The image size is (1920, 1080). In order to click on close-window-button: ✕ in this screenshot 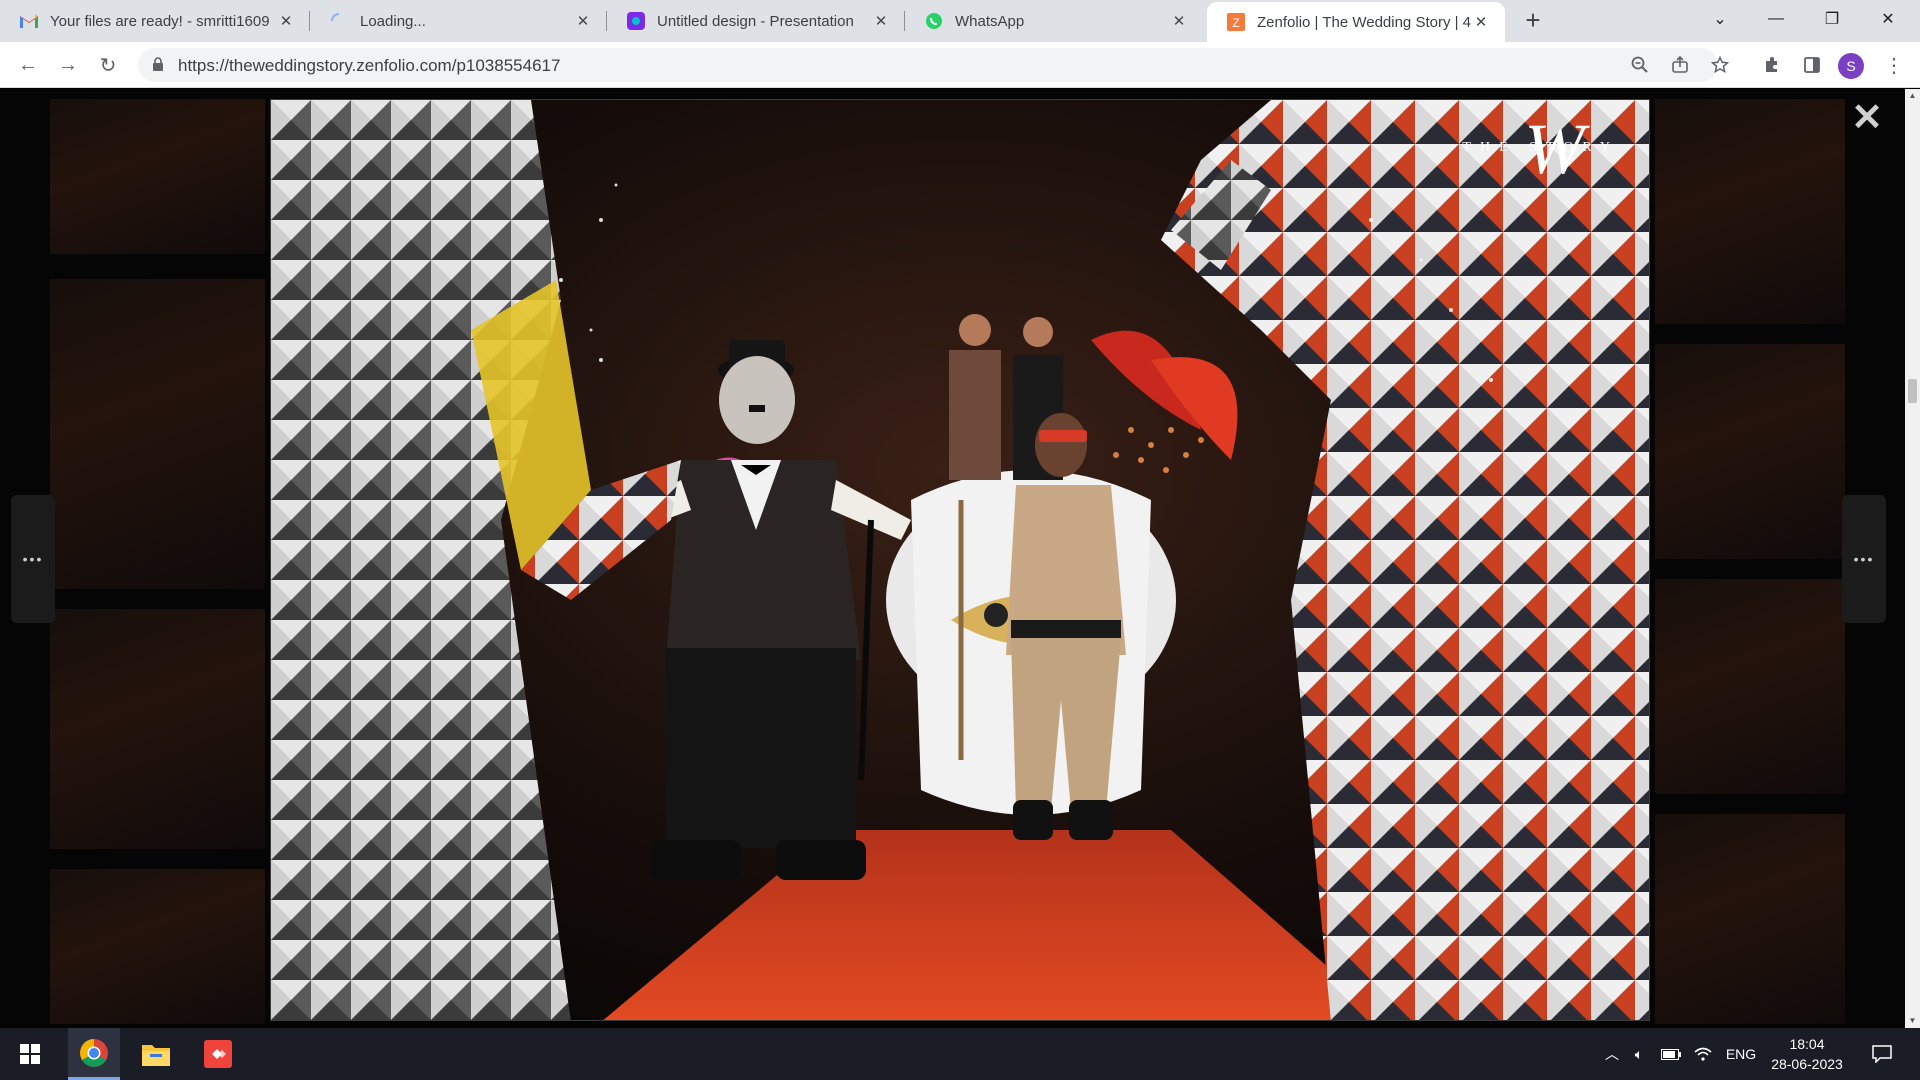, I will do `click(1888, 19)`.